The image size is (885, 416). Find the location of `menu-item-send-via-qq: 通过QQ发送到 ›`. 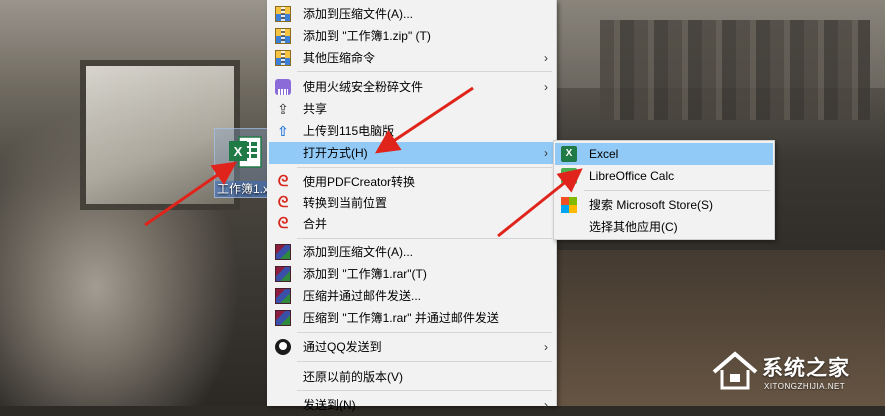

menu-item-send-via-qq: 通过QQ发送到 › is located at coordinates (411, 347).